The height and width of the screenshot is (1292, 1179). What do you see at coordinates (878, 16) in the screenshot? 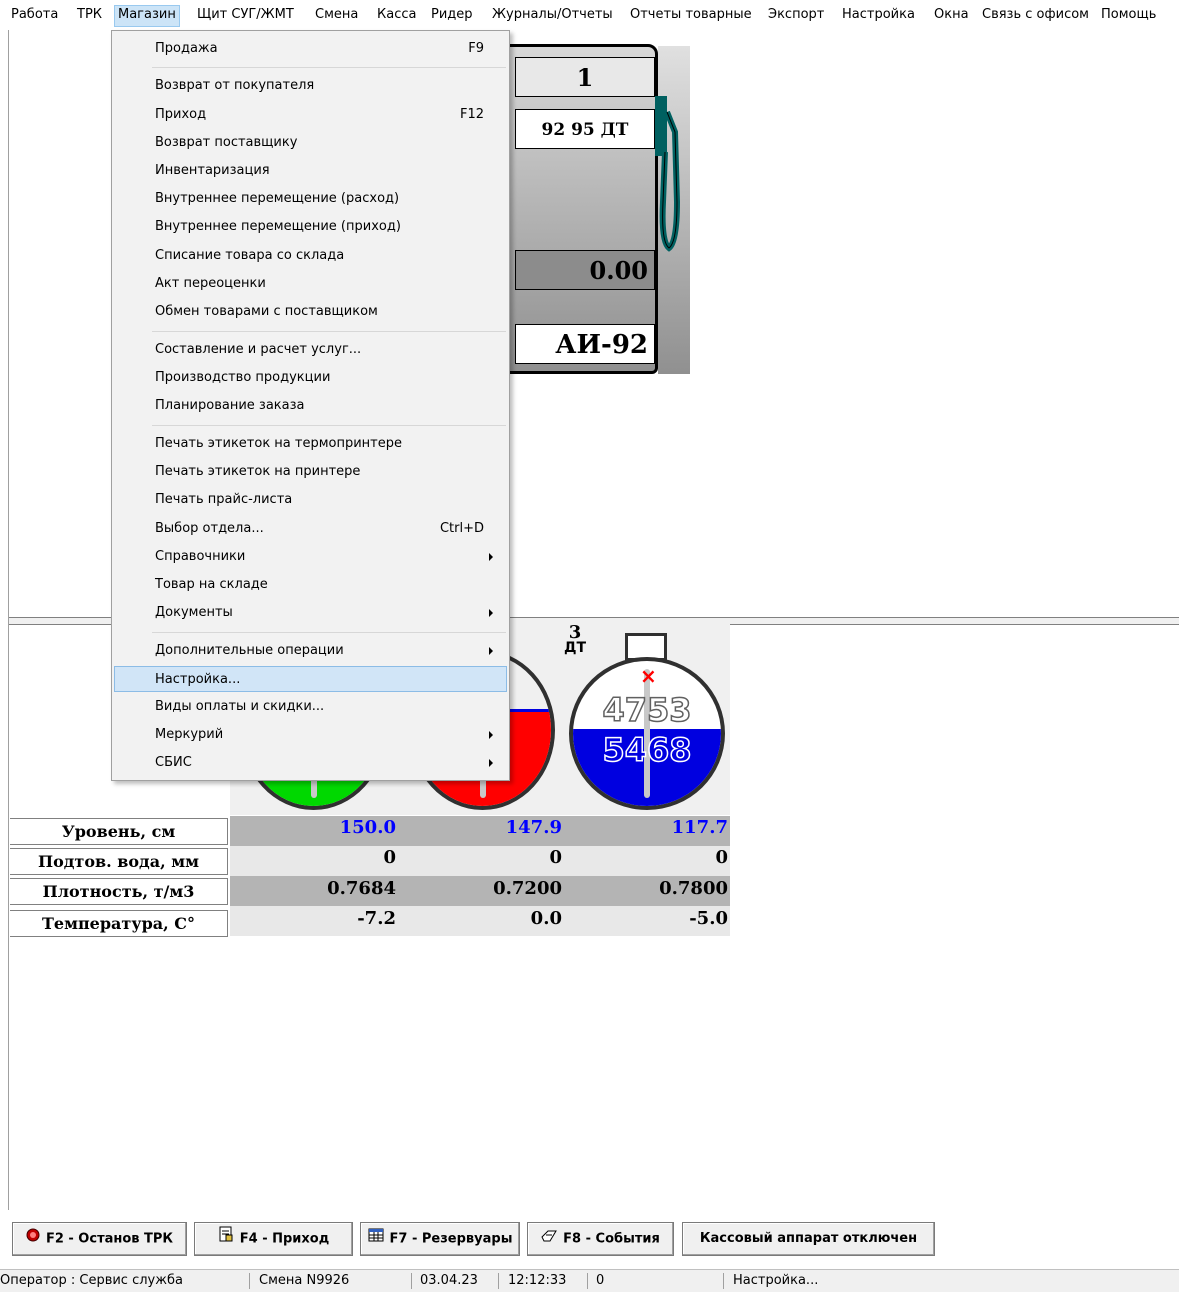
I see `menu-nastroika: Настройка` at bounding box center [878, 16].